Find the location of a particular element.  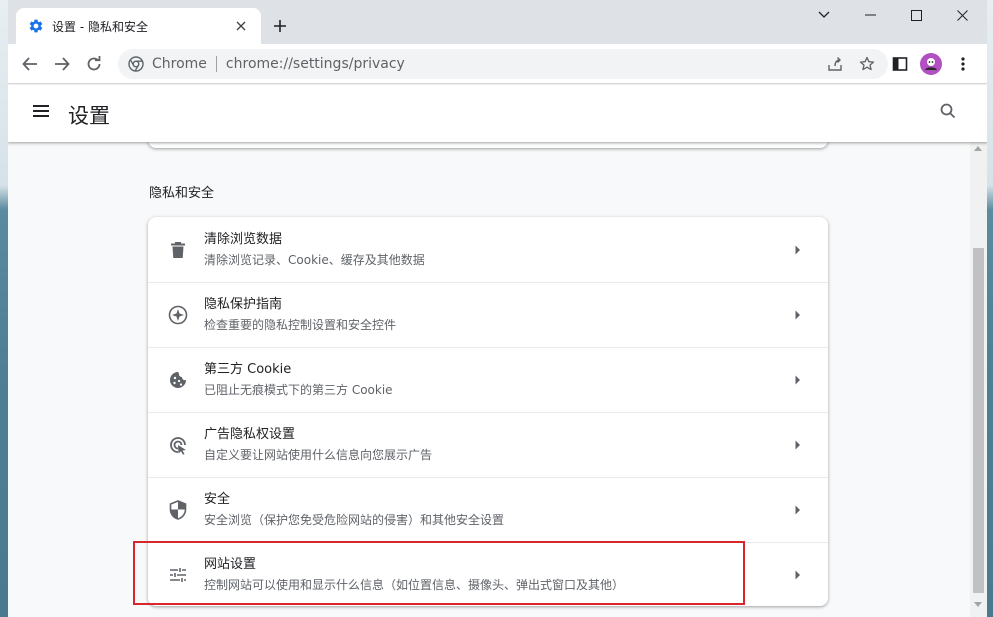

scrollbar-thumb is located at coordinates (978, 420).